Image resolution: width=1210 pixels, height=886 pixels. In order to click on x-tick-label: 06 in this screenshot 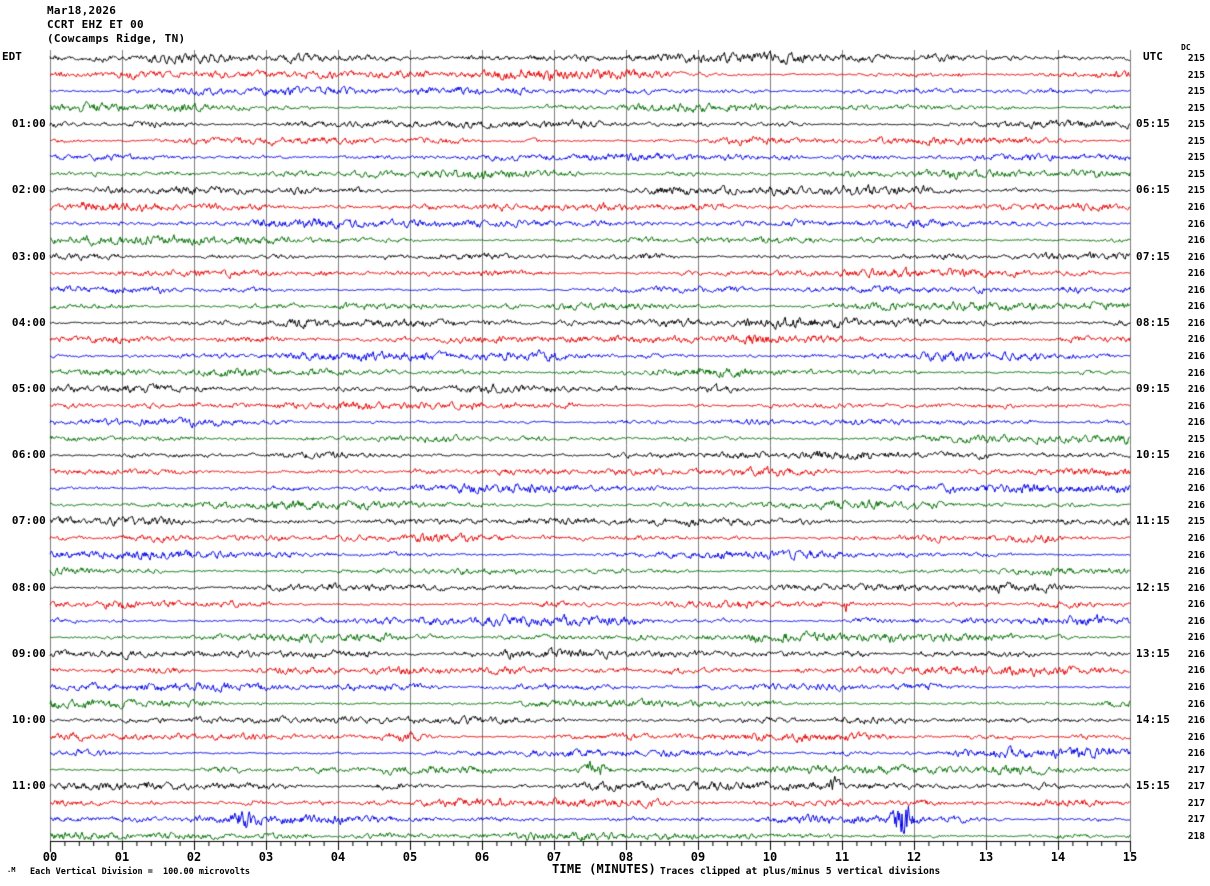, I will do `click(482, 857)`.